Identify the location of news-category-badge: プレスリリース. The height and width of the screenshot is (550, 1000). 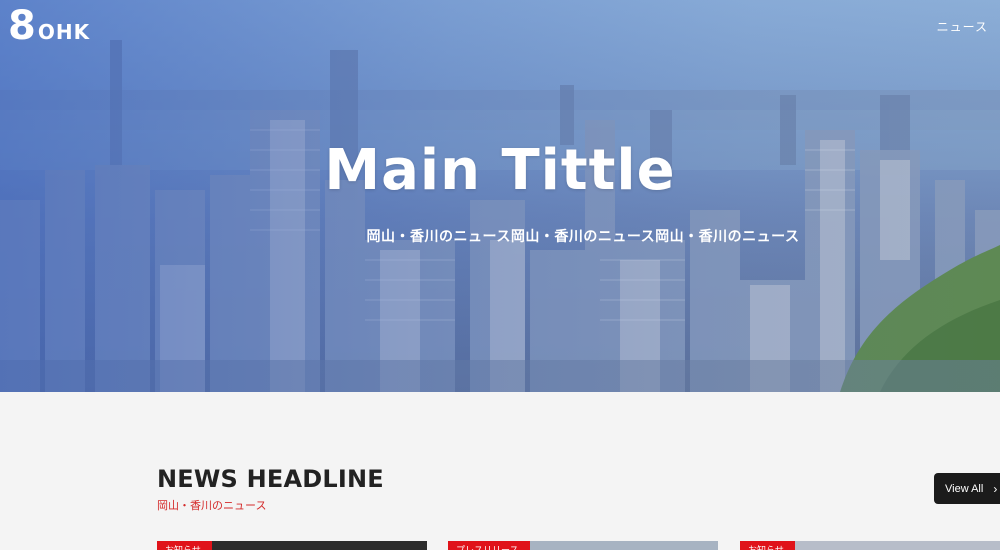
(489, 545).